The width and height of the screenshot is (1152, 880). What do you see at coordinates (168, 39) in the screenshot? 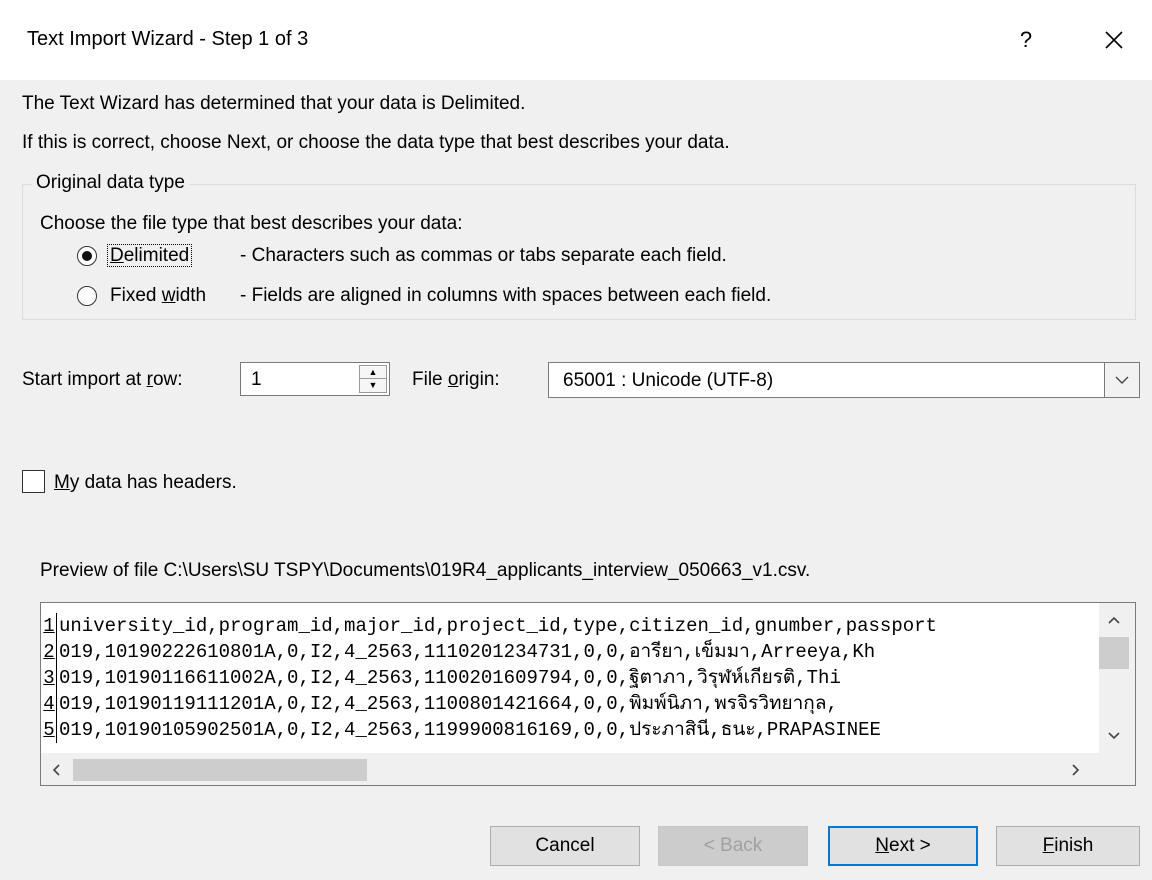
I see `window-title: Text Import Wizard - Step 1 of 3` at bounding box center [168, 39].